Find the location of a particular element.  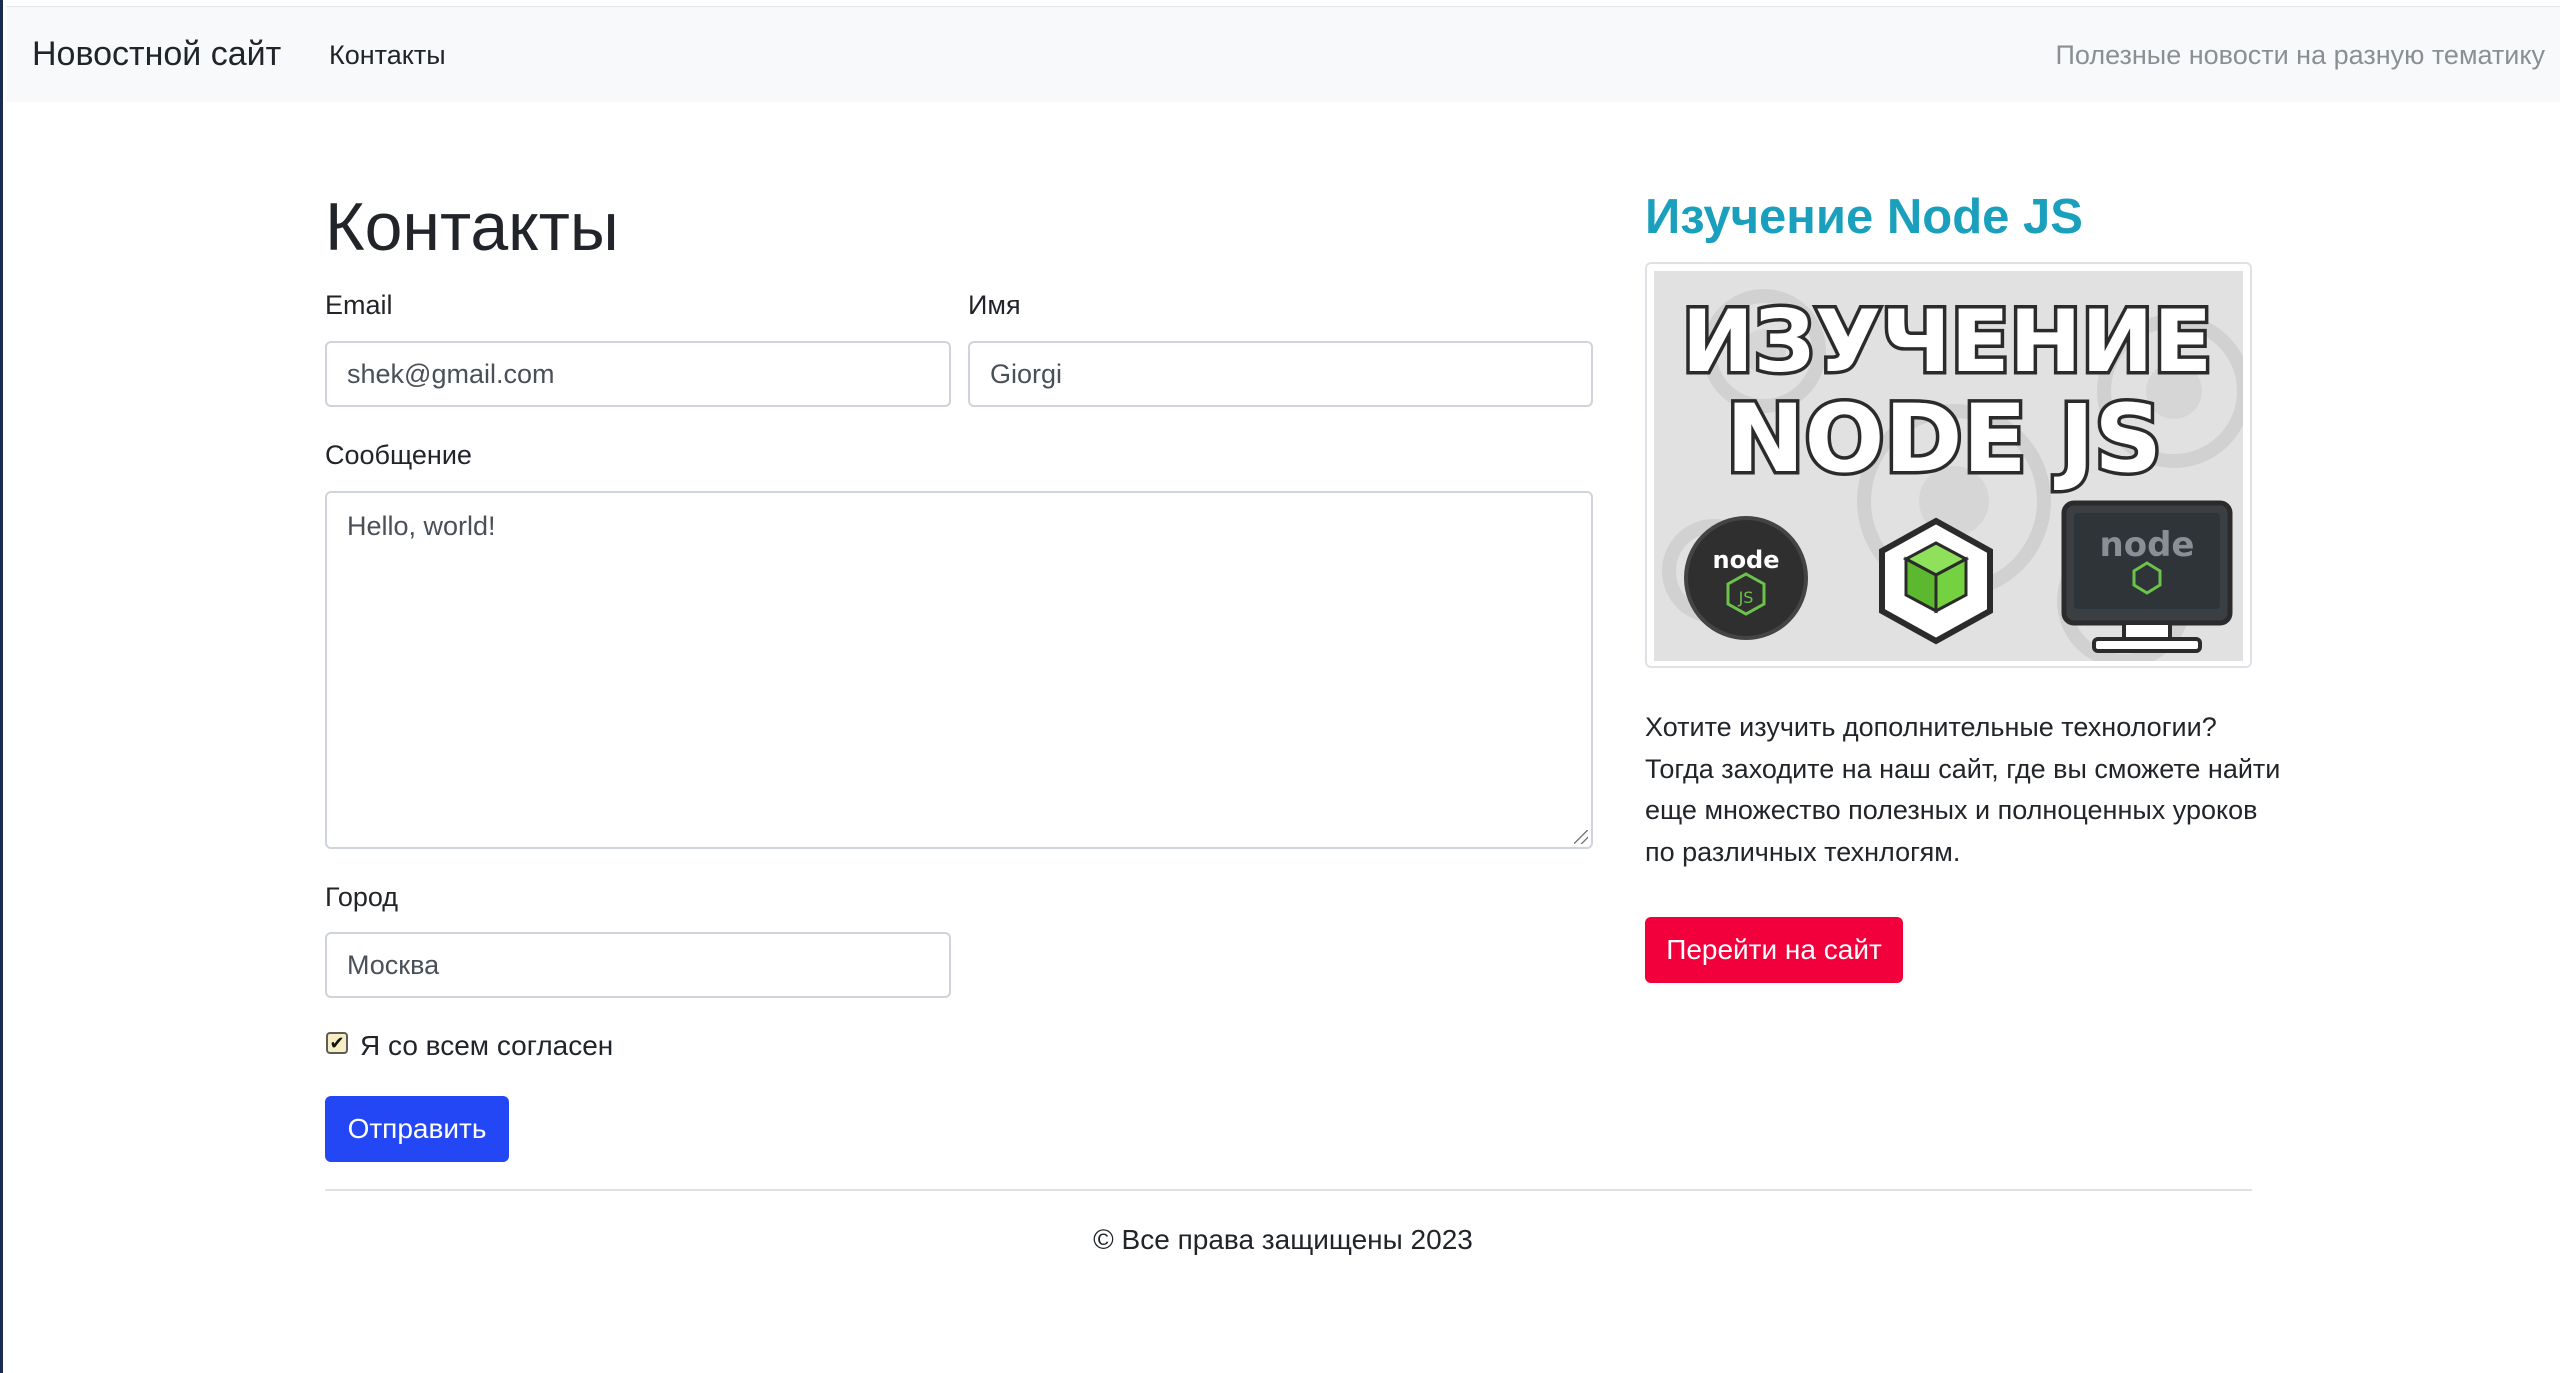

agree-label: Я со всем согласен is located at coordinates (486, 1046).